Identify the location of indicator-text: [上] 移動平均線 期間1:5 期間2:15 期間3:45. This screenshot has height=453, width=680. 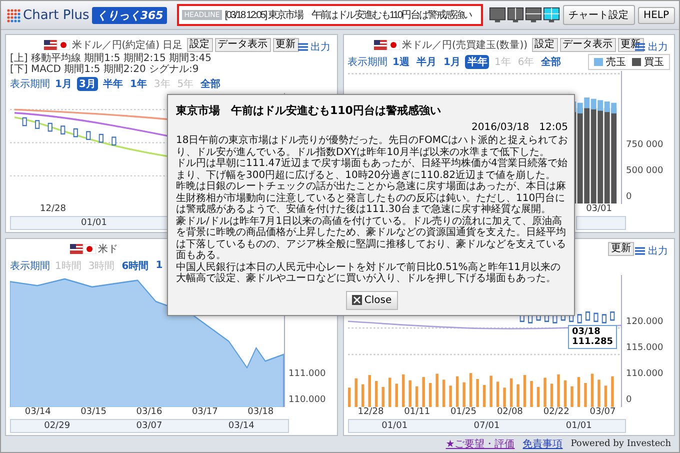
(111, 58).